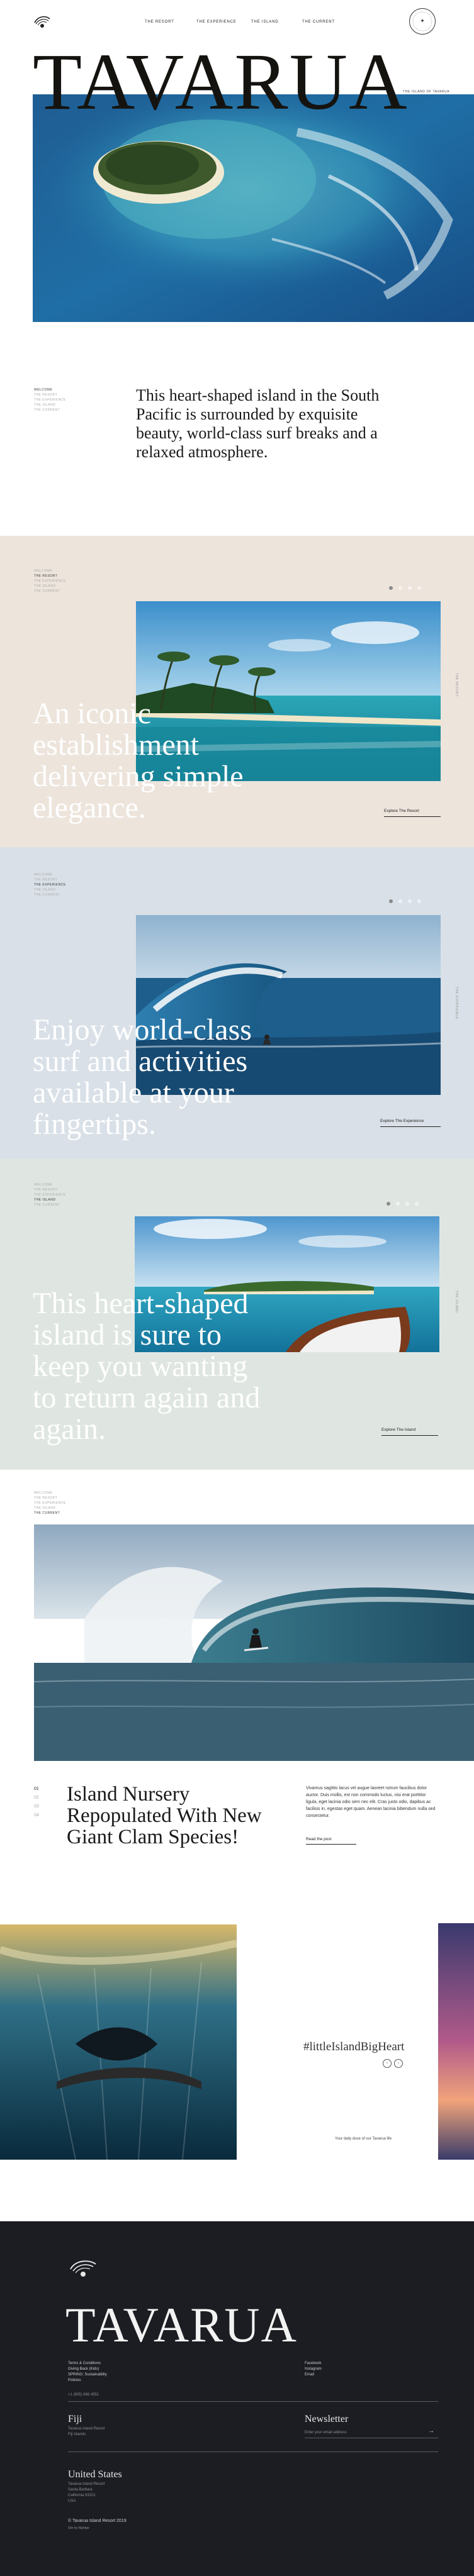  Describe the element at coordinates (86, 2432) in the screenshot. I see `footer-fiji-address: Tavarua Island Resort Fiji Islands` at that location.